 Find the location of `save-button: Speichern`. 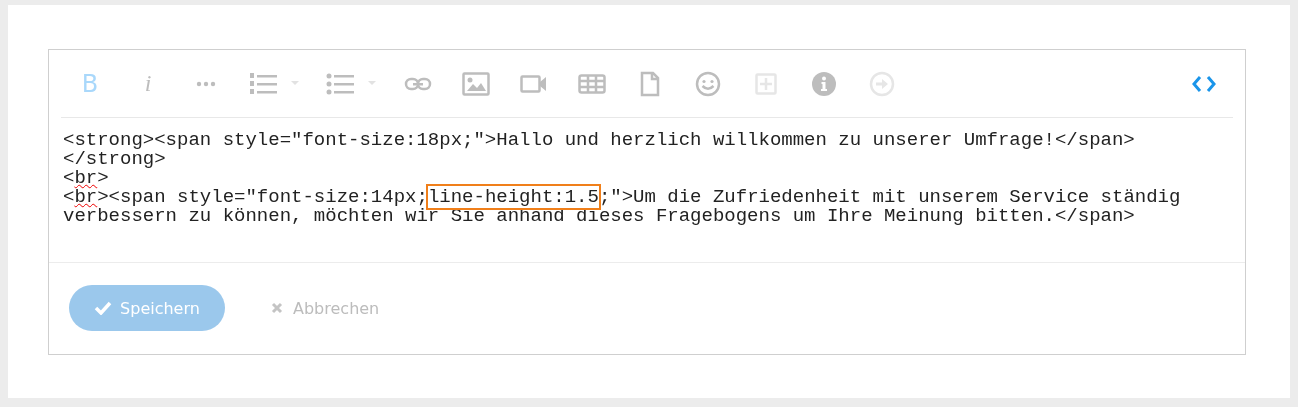

save-button: Speichern is located at coordinates (147, 308).